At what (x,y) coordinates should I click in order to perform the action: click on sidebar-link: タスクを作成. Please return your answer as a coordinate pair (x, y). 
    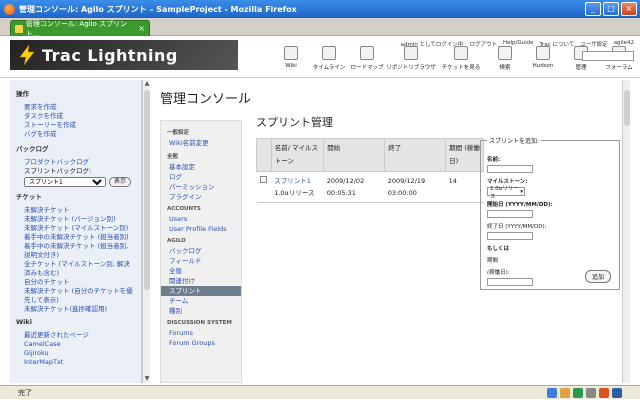
    Looking at the image, I should click on (75, 116).